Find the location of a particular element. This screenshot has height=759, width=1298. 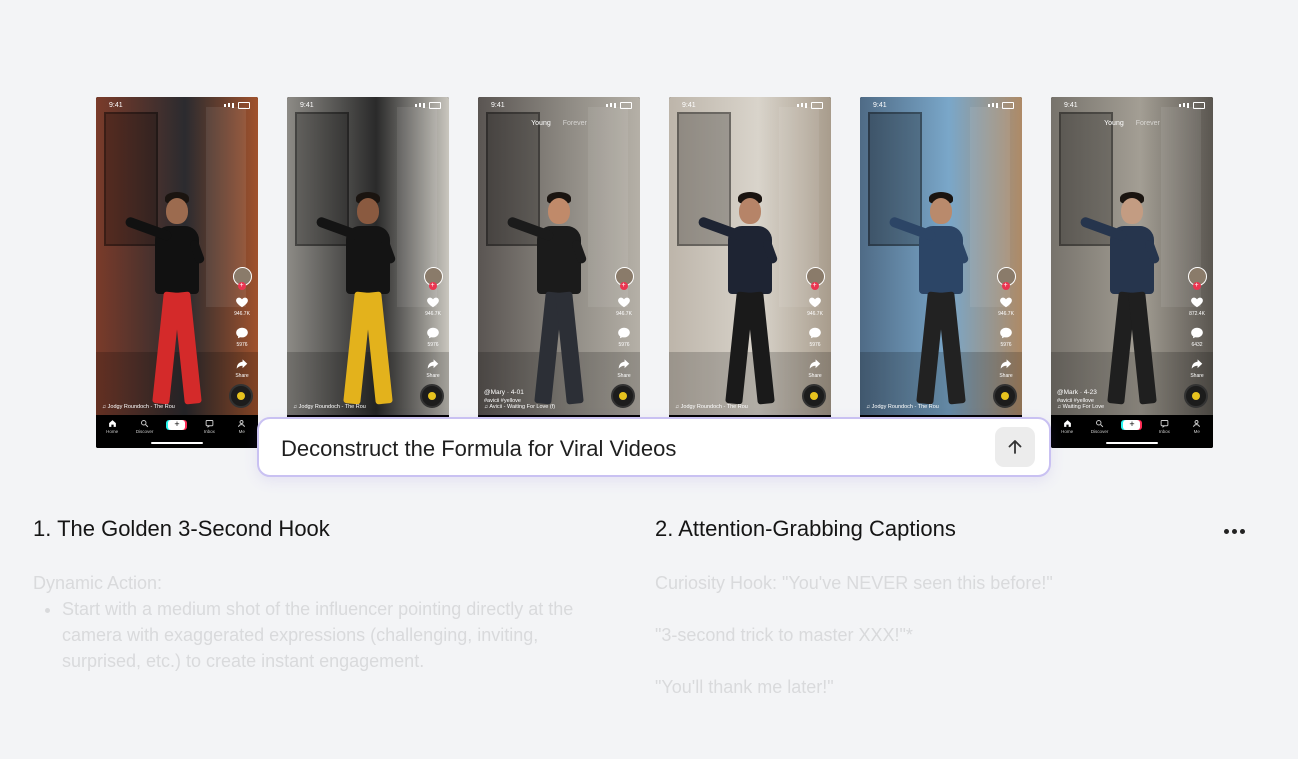

caption-example: "3-second trick to master XXX!"* is located at coordinates (784, 635).